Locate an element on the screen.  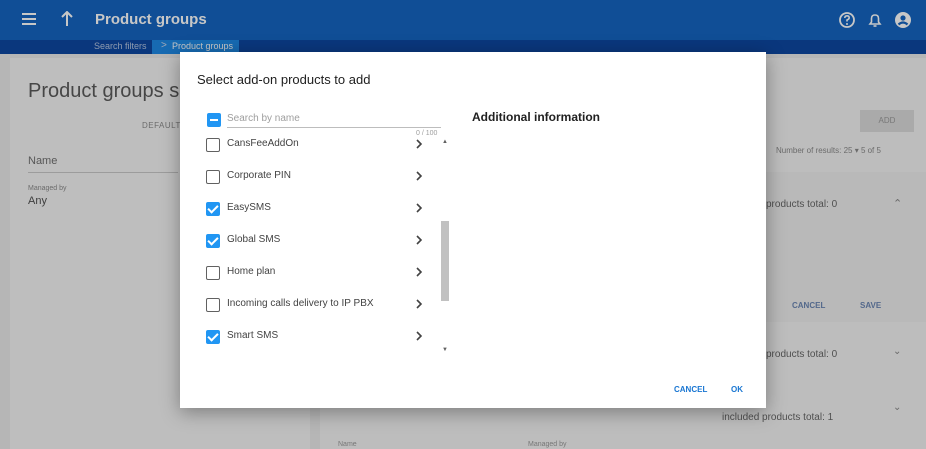
list-item: Incoming calls delivery to IP PBX is located at coordinates (316, 305).